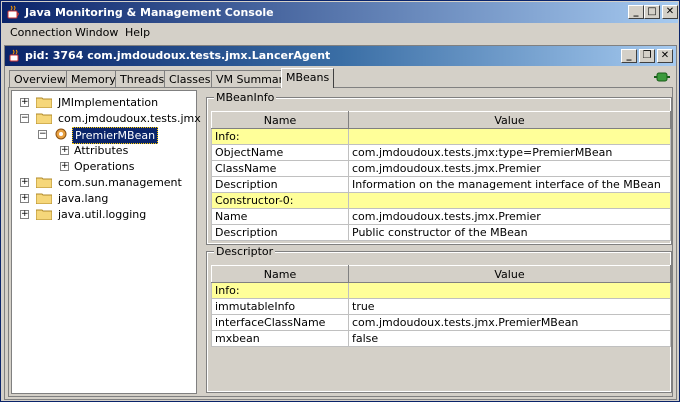  What do you see at coordinates (115, 135) in the screenshot?
I see `tree-label-selected: PremierMBean` at bounding box center [115, 135].